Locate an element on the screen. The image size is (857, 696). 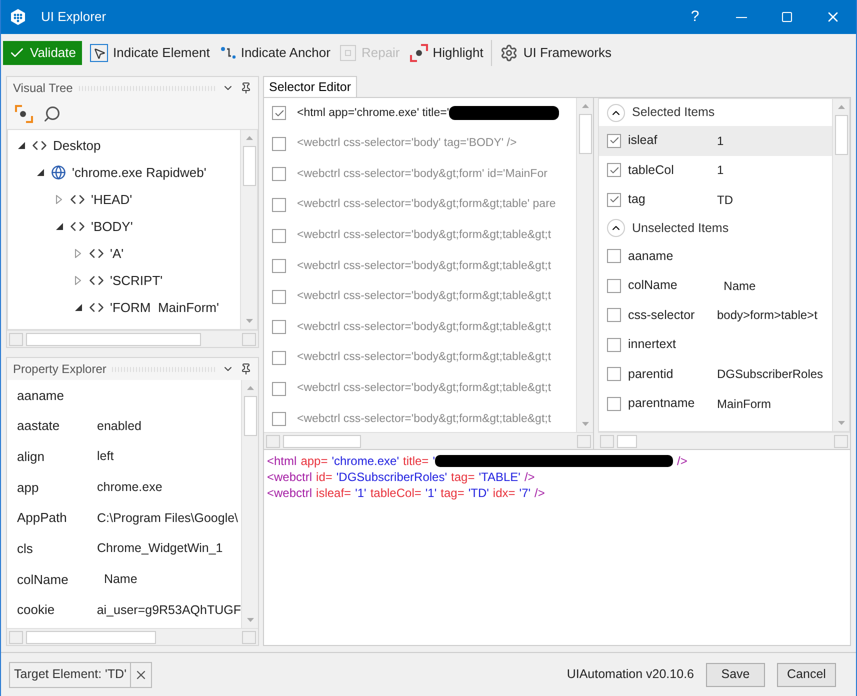
tree-item: 'HEAD' is located at coordinates (111, 200).